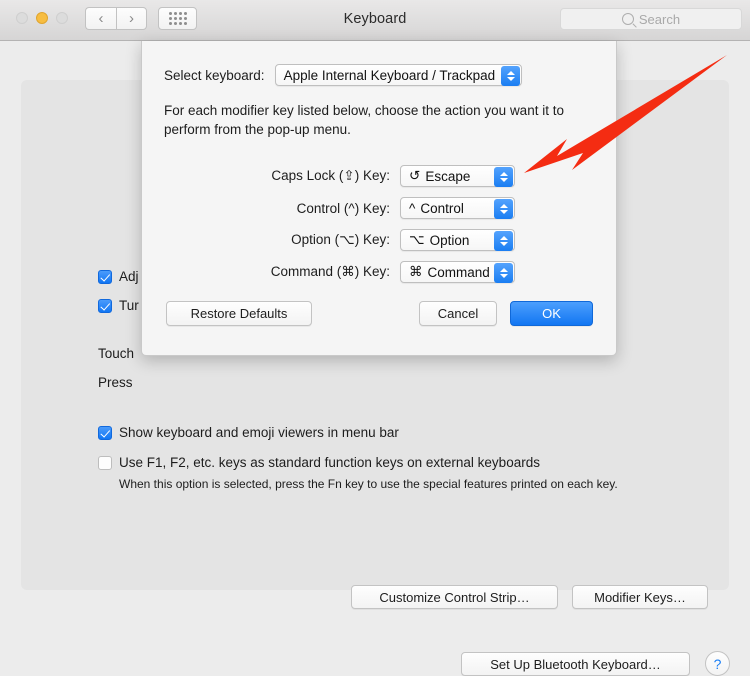  What do you see at coordinates (375, 20) in the screenshot?
I see `window-titlebar: ‹ › Keyboard Search` at bounding box center [375, 20].